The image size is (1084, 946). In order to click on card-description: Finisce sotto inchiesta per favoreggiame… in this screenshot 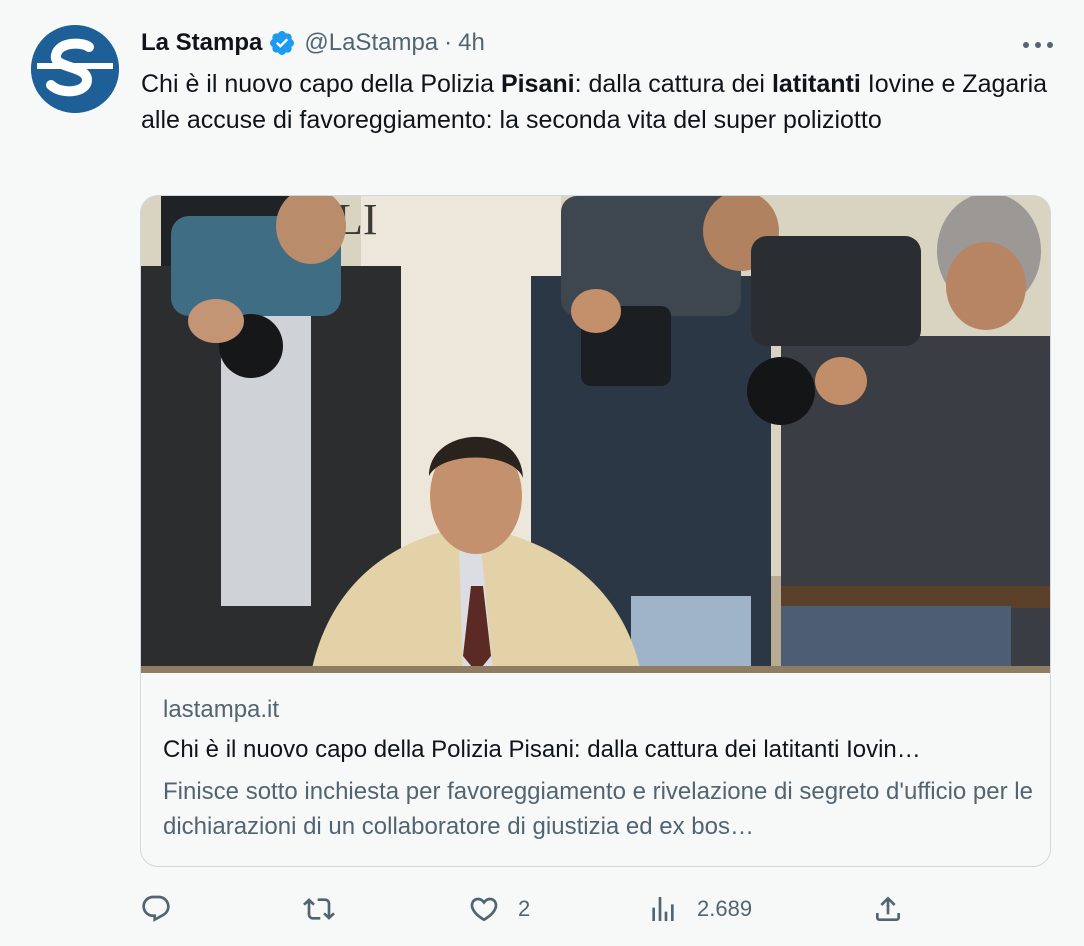, I will do `click(598, 809)`.